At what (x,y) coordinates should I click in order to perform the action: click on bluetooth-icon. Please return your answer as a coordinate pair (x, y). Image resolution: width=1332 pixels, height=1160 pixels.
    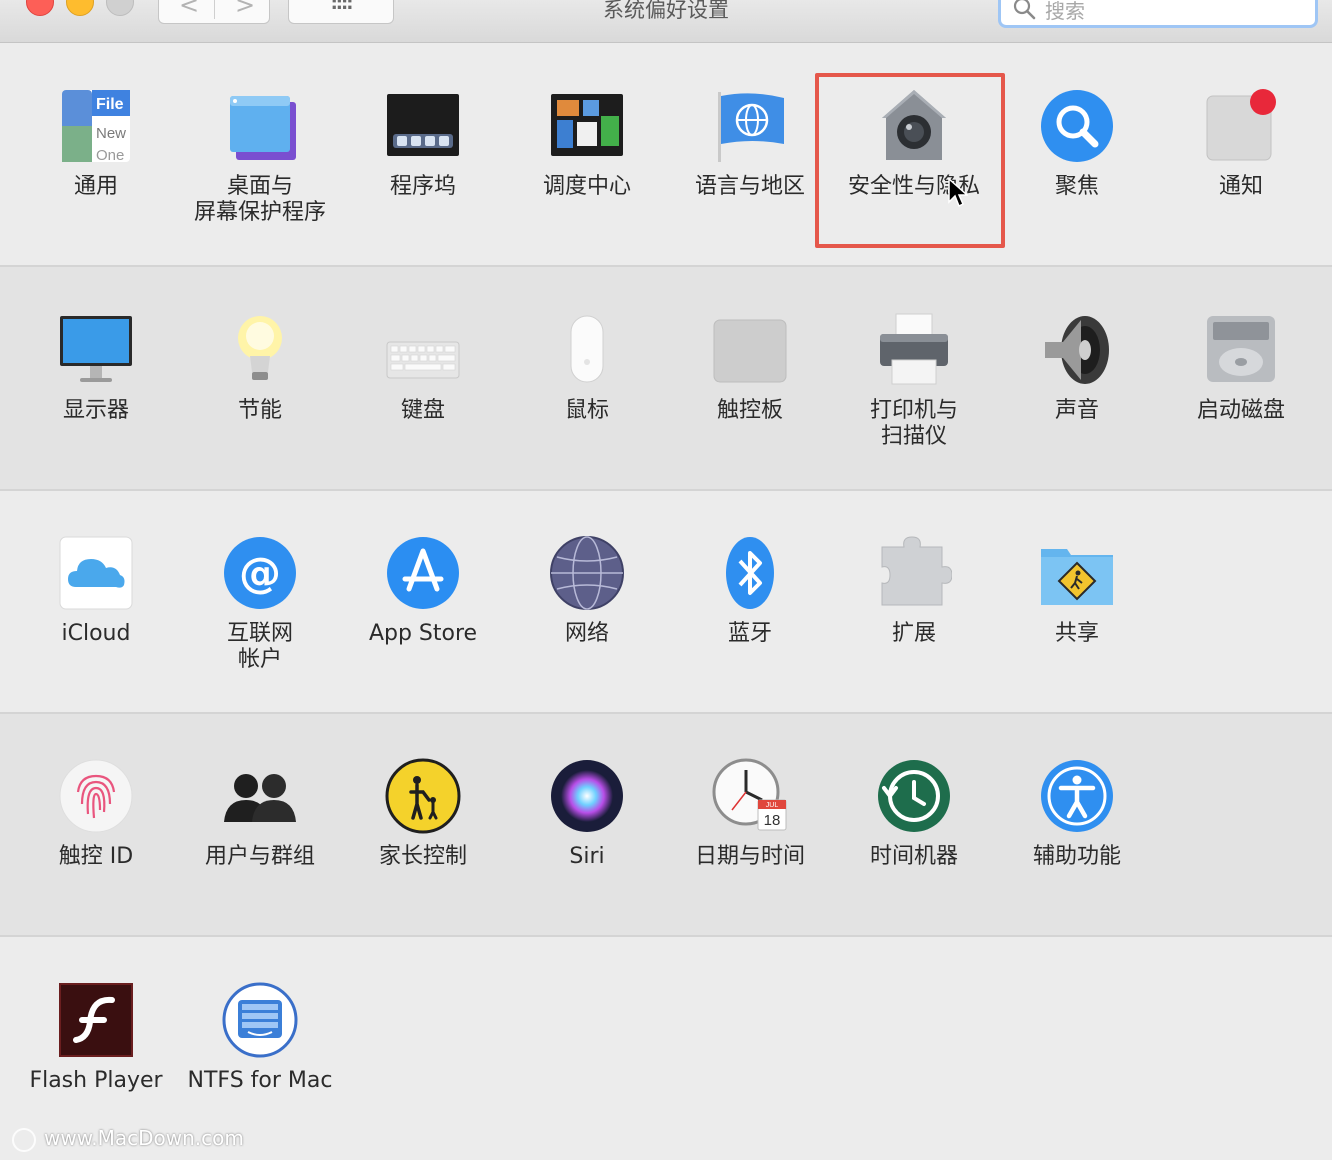
    Looking at the image, I should click on (750, 573).